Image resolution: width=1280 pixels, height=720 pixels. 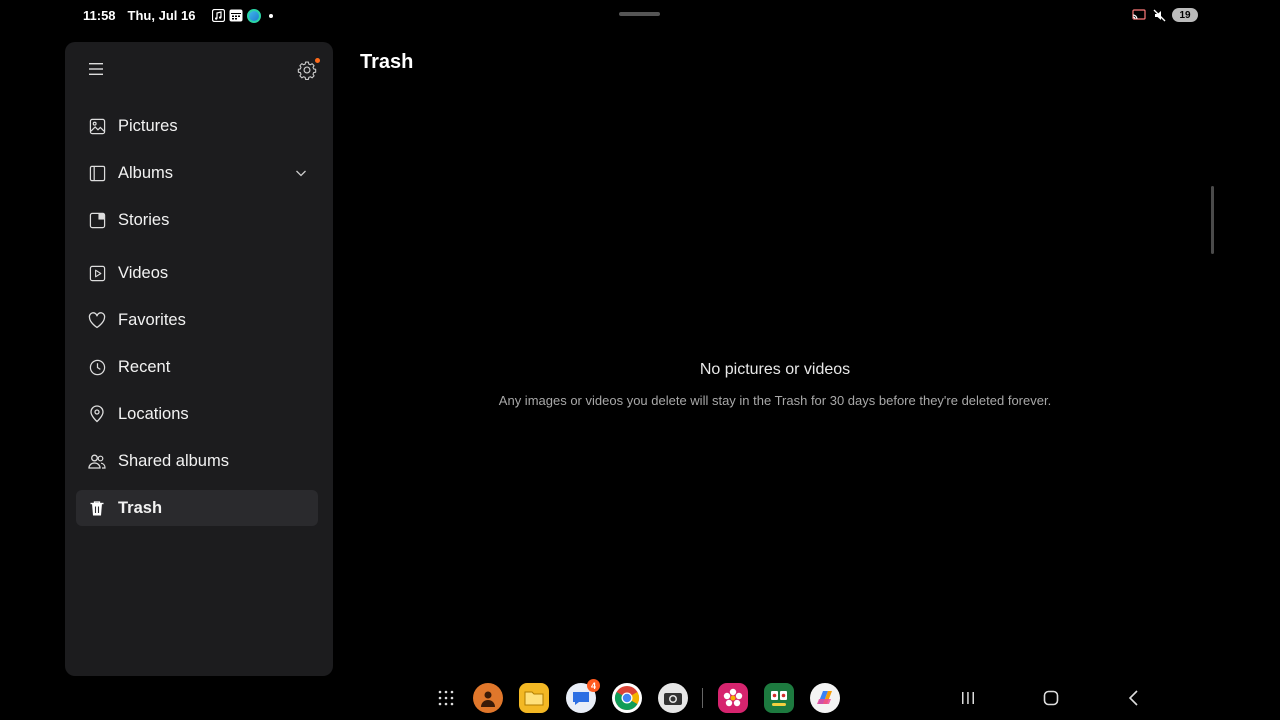 What do you see at coordinates (1212, 220) in the screenshot?
I see `scrollbar` at bounding box center [1212, 220].